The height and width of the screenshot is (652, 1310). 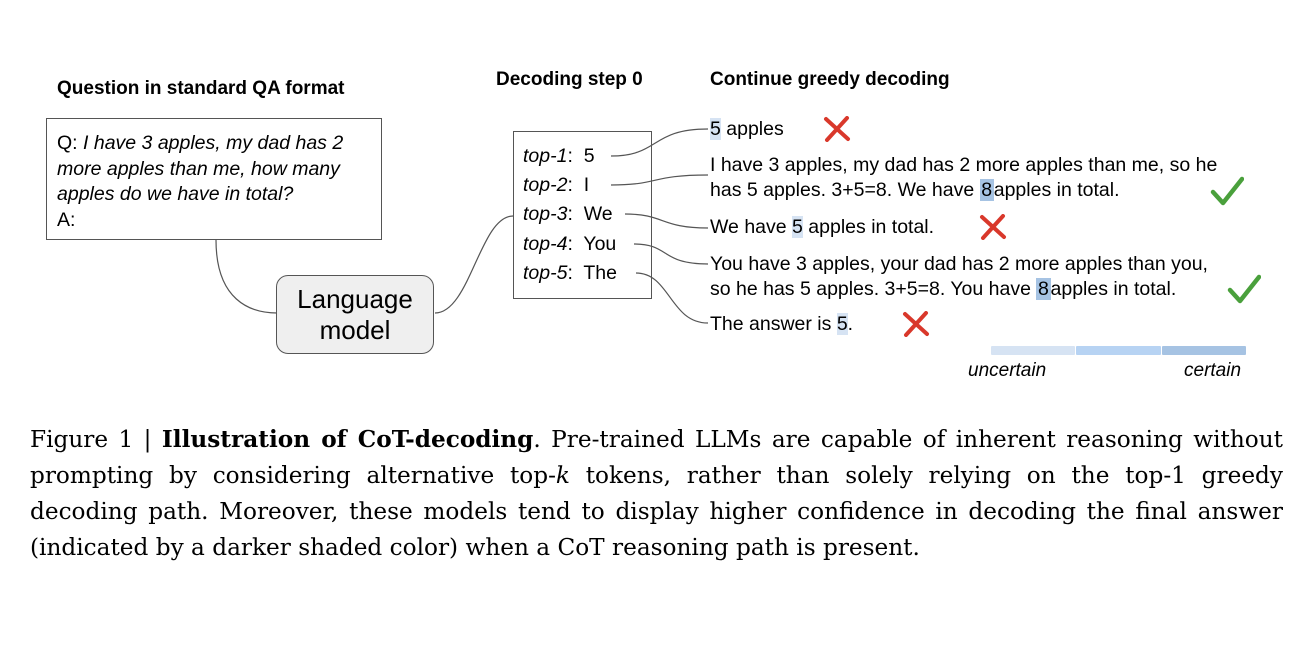 I want to click on question-line-2: more apples than me, how many, so click(x=198, y=168).